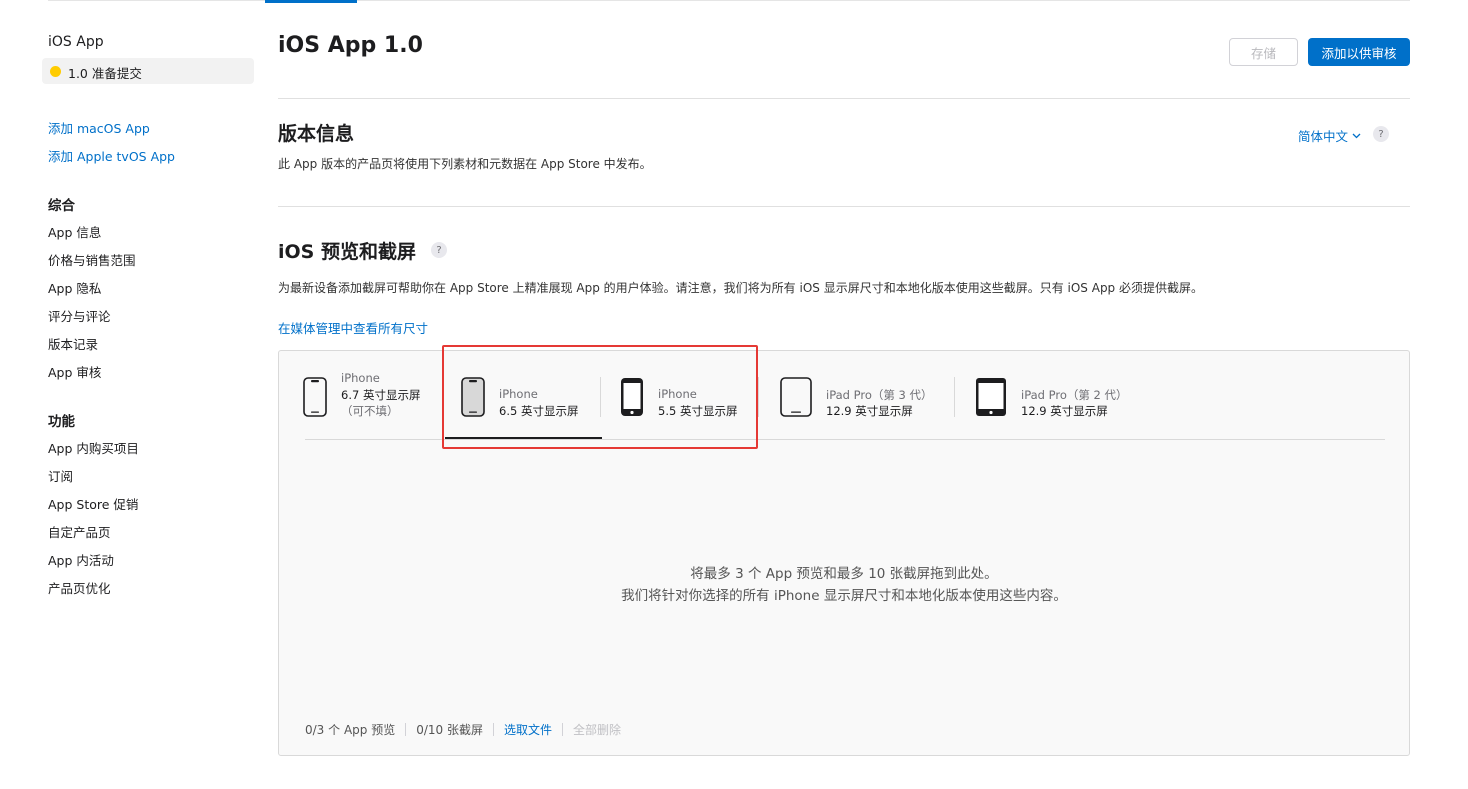 Image resolution: width=1468 pixels, height=789 pixels. Describe the element at coordinates (148, 71) in the screenshot. I see `sidebar-version-item: 1.0 准备提交` at that location.